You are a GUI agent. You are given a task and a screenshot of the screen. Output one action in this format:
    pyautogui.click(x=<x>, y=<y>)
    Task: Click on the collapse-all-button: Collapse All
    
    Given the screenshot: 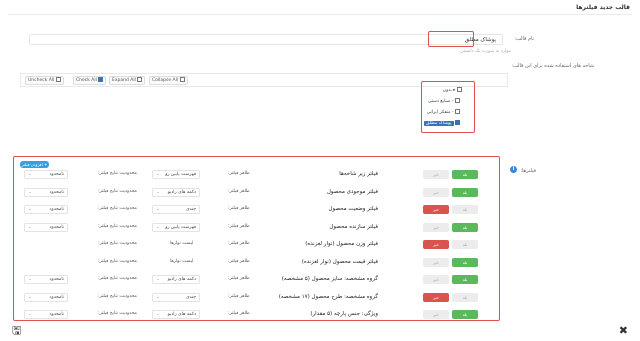 What is the action you would take?
    pyautogui.click(x=168, y=80)
    